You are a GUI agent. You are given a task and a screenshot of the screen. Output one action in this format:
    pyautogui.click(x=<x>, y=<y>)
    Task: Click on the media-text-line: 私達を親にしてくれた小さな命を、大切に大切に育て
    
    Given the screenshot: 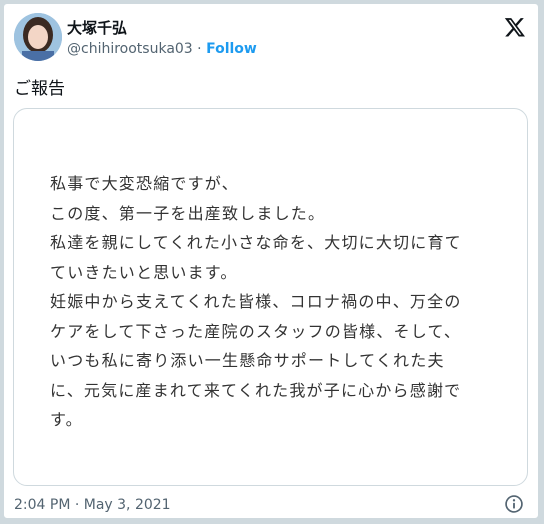 What is the action you would take?
    pyautogui.click(x=256, y=242)
    